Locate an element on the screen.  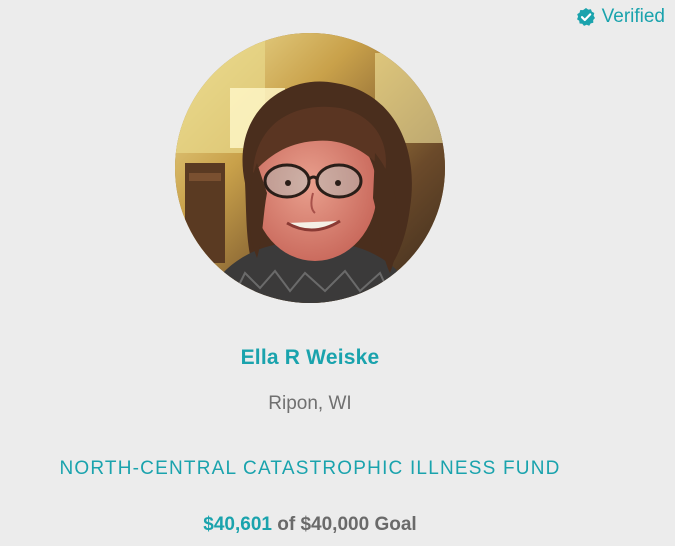
fundraiser-name: Ella R Weiske is located at coordinates (310, 358).